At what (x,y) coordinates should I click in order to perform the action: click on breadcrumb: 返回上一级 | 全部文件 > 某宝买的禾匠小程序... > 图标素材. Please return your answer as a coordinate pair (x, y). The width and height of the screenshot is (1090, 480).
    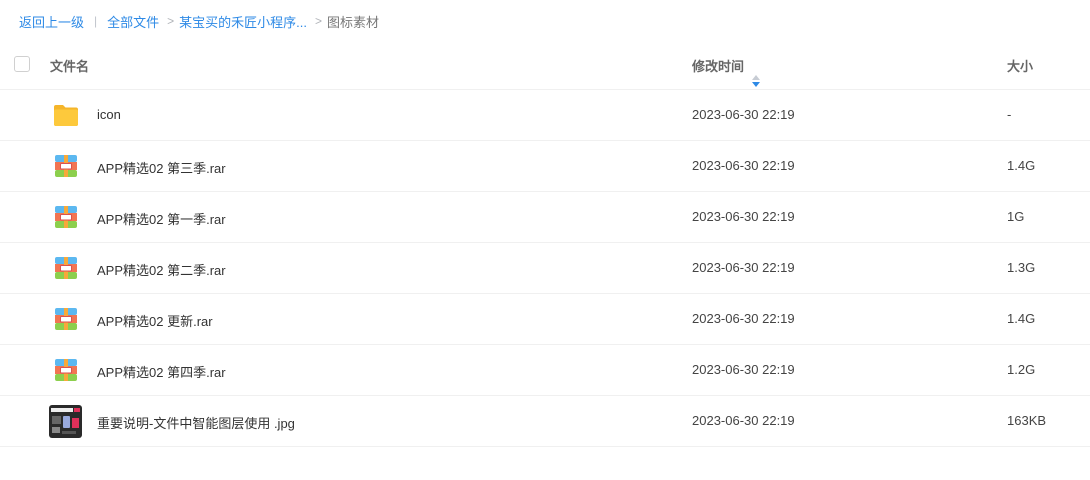
    Looking at the image, I should click on (199, 21).